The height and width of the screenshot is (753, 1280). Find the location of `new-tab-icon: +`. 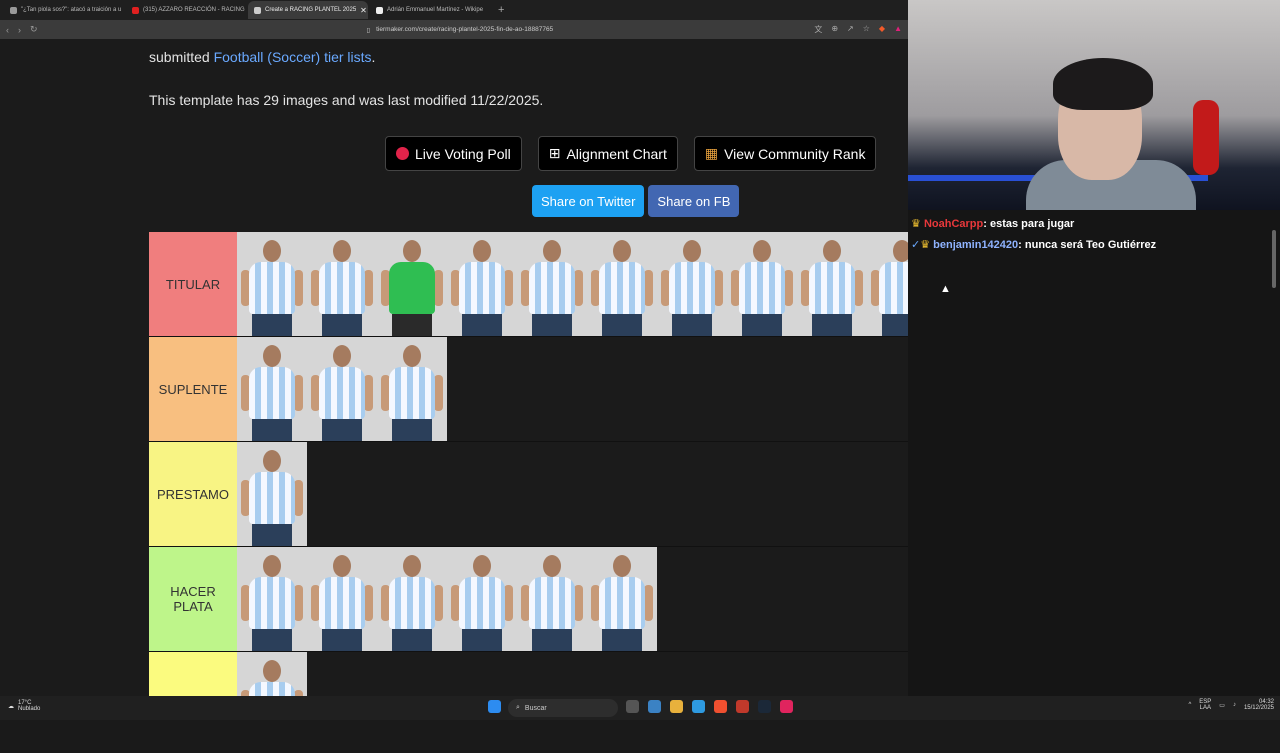

new-tab-icon: + is located at coordinates (501, 10).